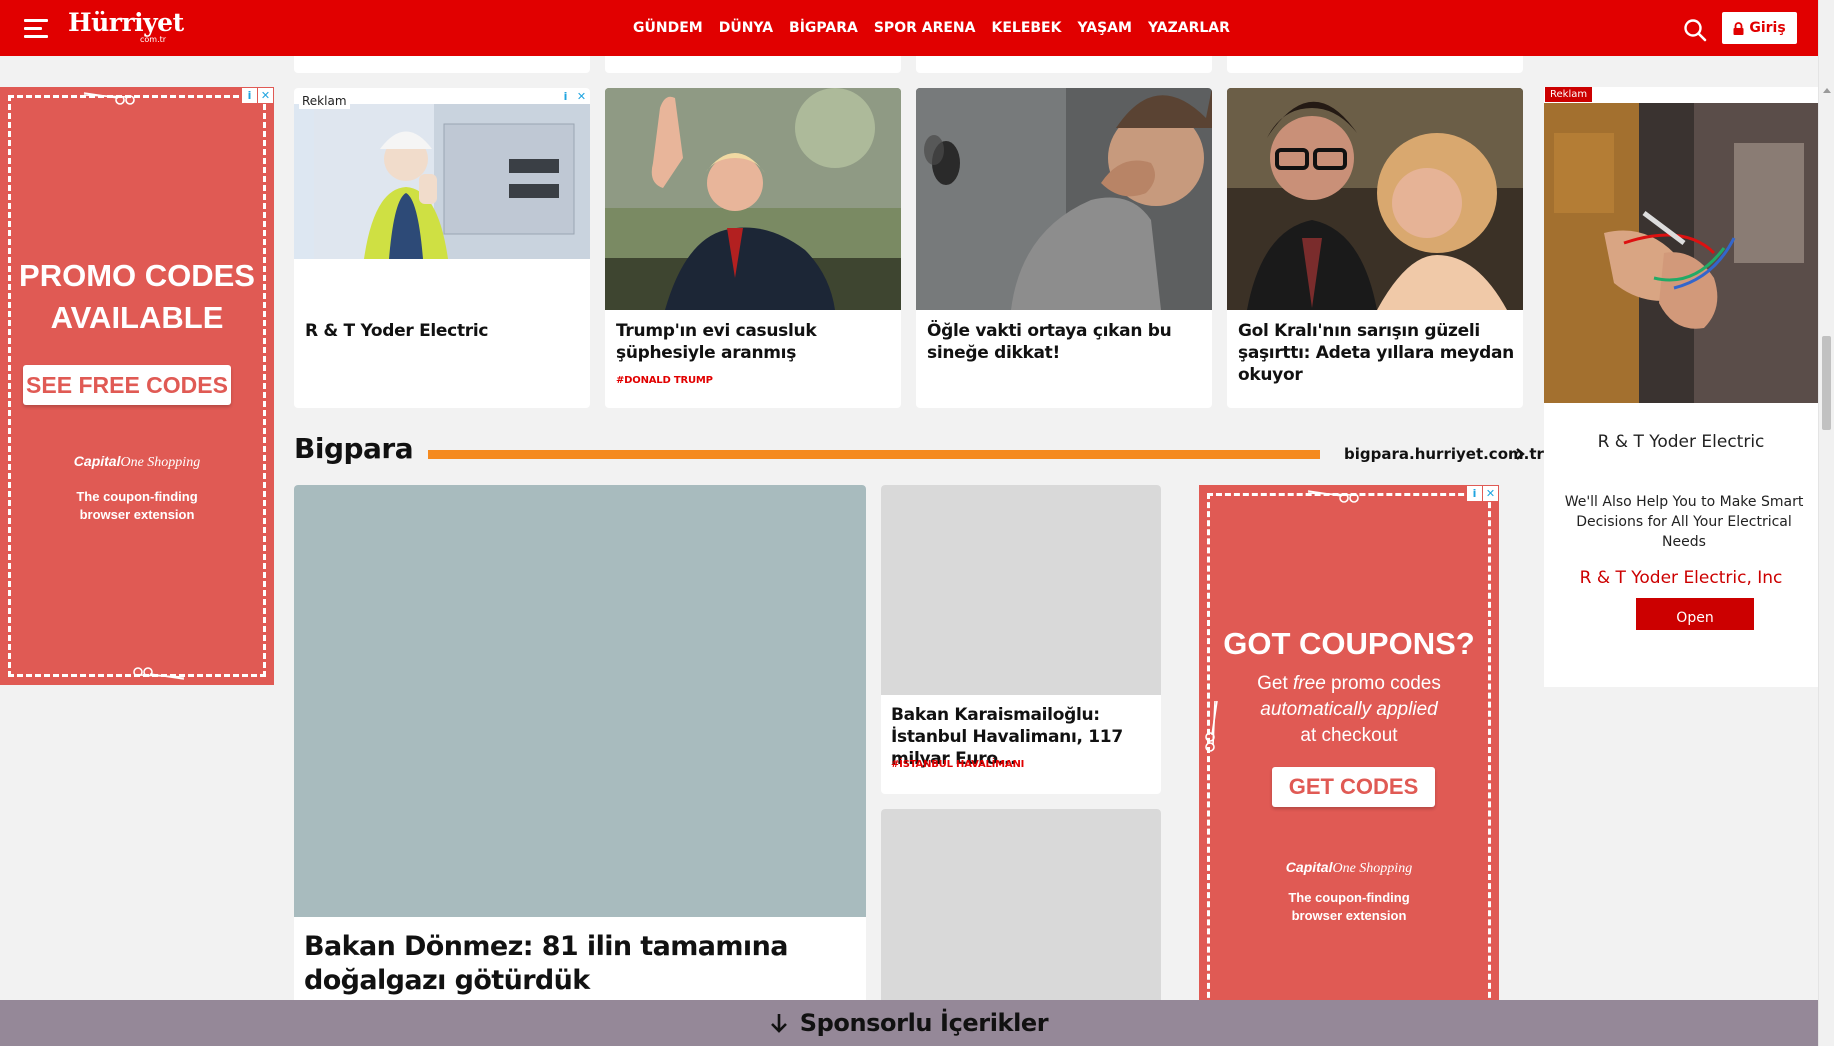  I want to click on coupon-headline: GOT COUPONS?, so click(1349, 643).